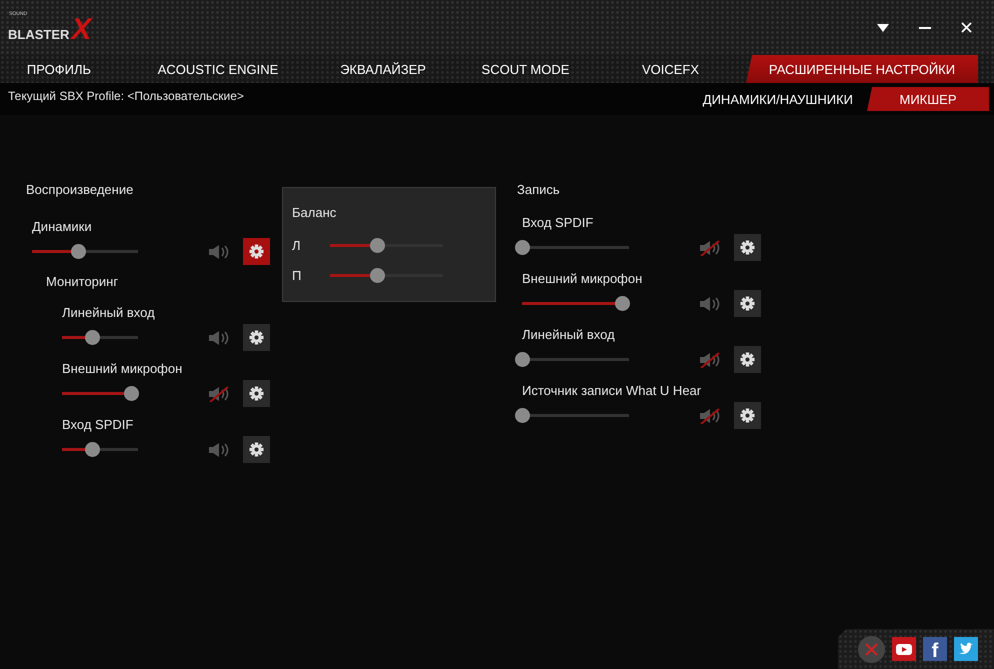  What do you see at coordinates (777, 99) in the screenshot?
I see `subtab: ДИНАМИКИ/НАУШНИКИ` at bounding box center [777, 99].